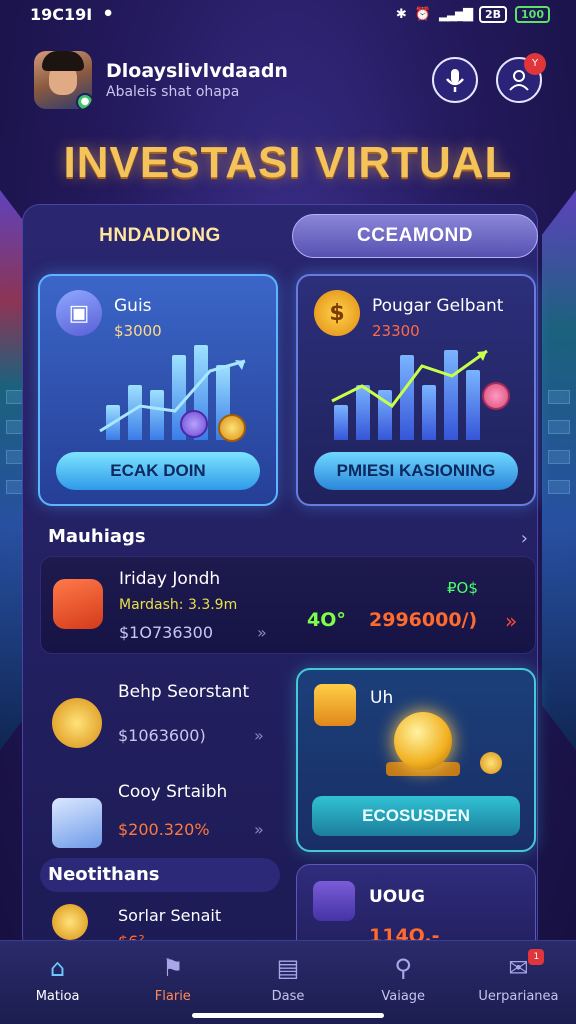 The image size is (576, 1024). I want to click on signal-icon: ▂▃▅▇, so click(455, 14).